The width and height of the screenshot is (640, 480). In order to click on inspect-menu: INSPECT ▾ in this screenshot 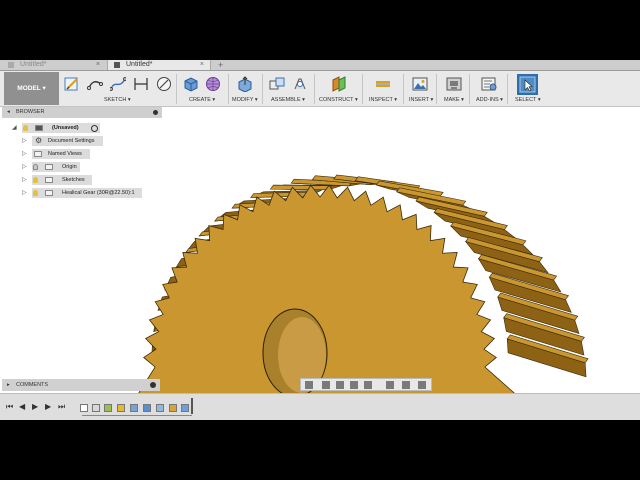, I will do `click(383, 100)`.